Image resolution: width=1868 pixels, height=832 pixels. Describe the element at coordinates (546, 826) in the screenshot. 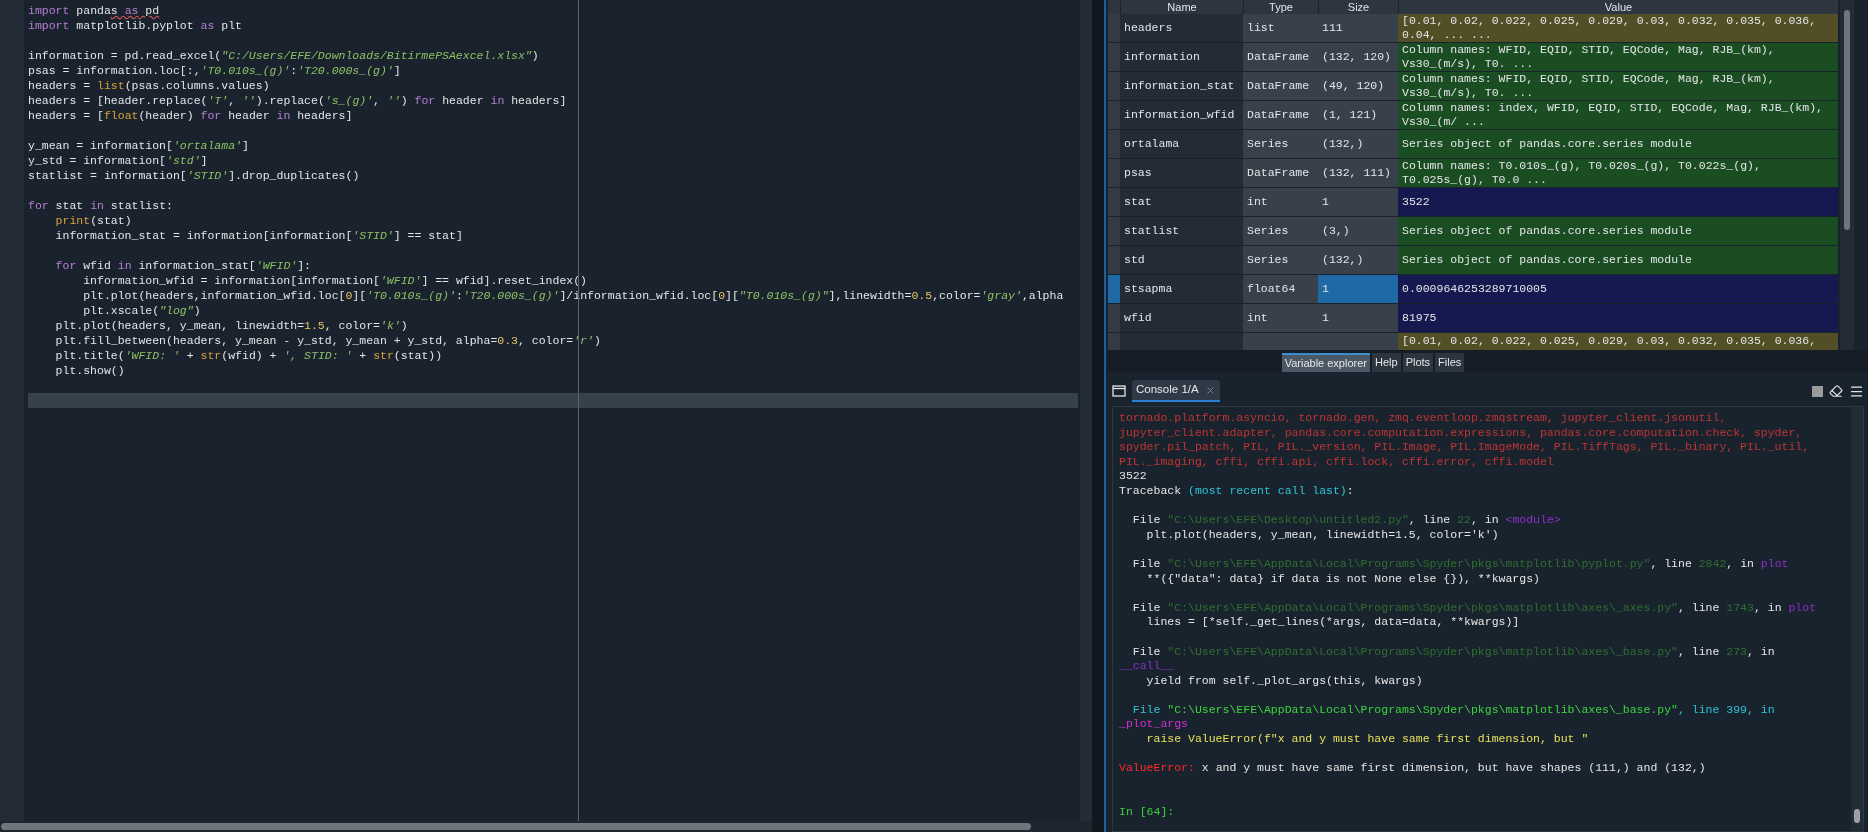

I see `horizontal-scrollbar` at that location.